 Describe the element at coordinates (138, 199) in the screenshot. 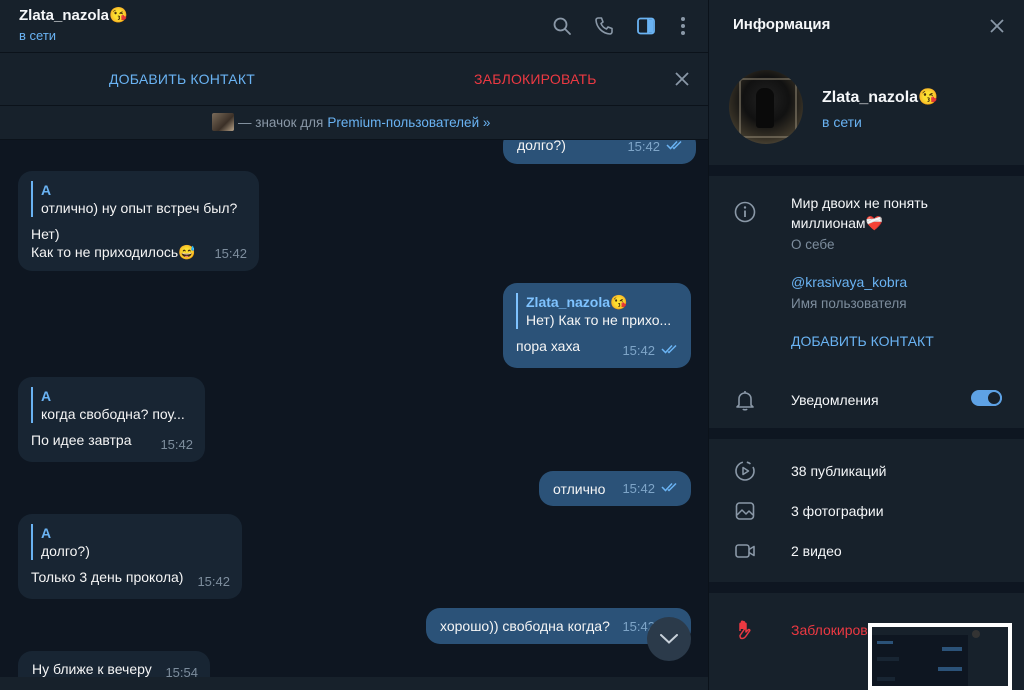

I see `reply-quote: А отлично) ну опыт встреч был?` at that location.